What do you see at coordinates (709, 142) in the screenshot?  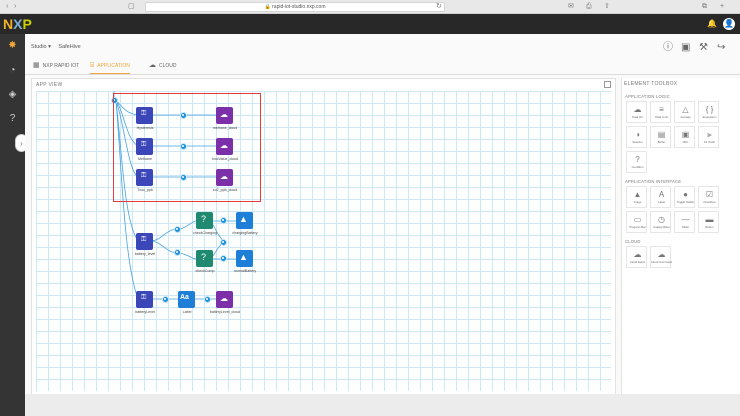 I see `toolbox-item-label: Fir Tooth` at bounding box center [709, 142].